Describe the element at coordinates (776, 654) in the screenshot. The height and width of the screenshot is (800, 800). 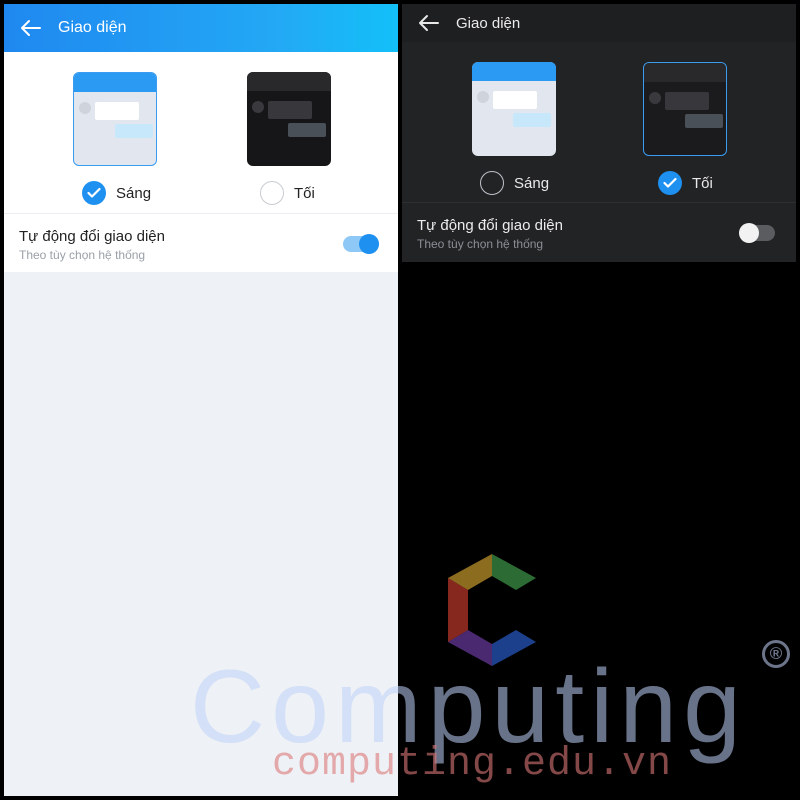
I see `registered-mark: ®` at that location.